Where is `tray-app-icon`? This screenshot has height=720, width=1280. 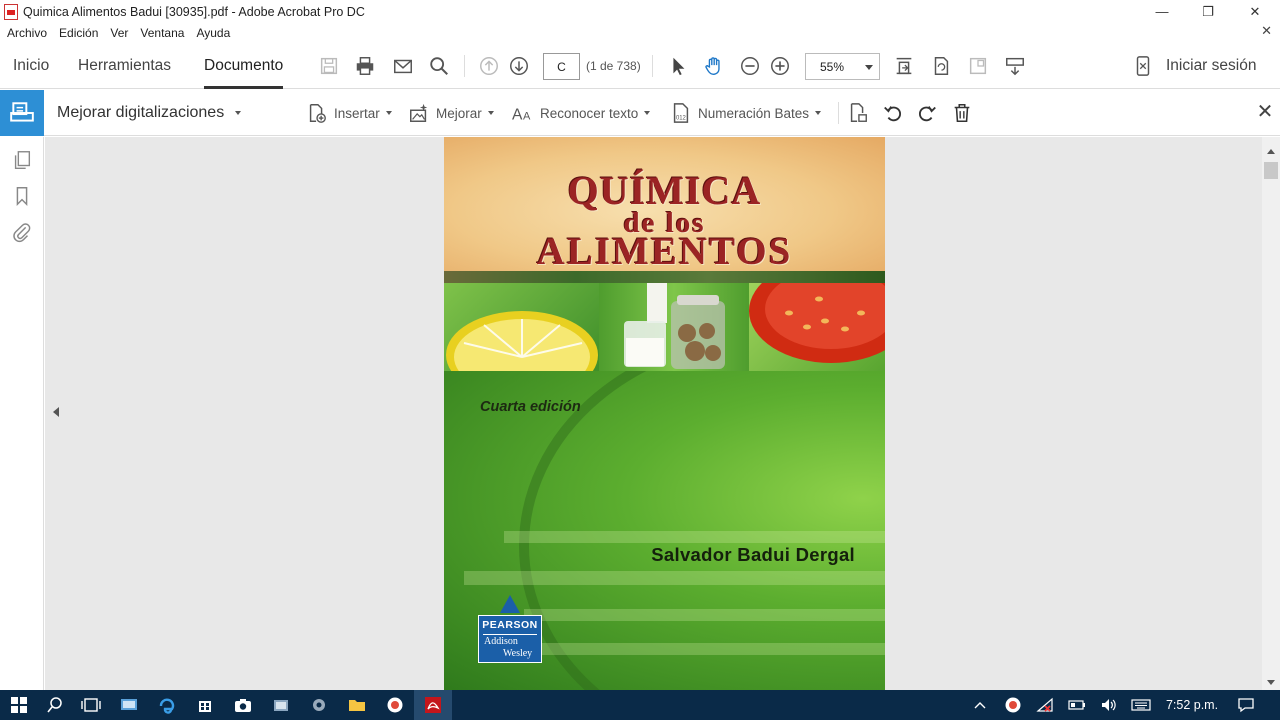
tray-app-icon is located at coordinates (1013, 705).